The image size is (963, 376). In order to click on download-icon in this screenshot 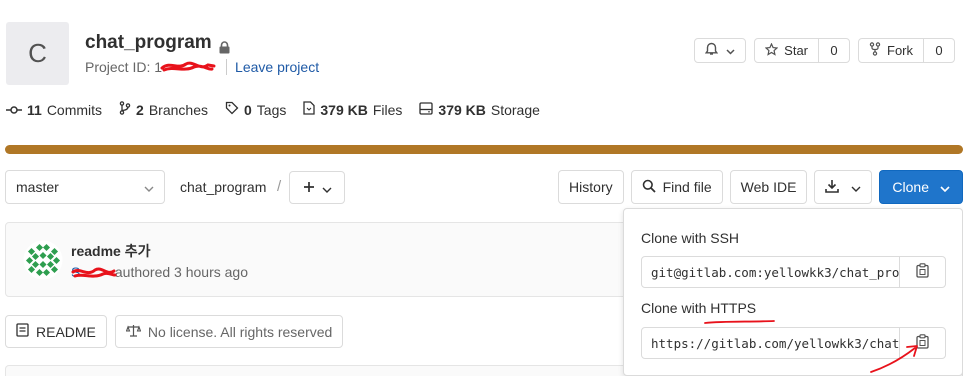, I will do `click(832, 187)`.